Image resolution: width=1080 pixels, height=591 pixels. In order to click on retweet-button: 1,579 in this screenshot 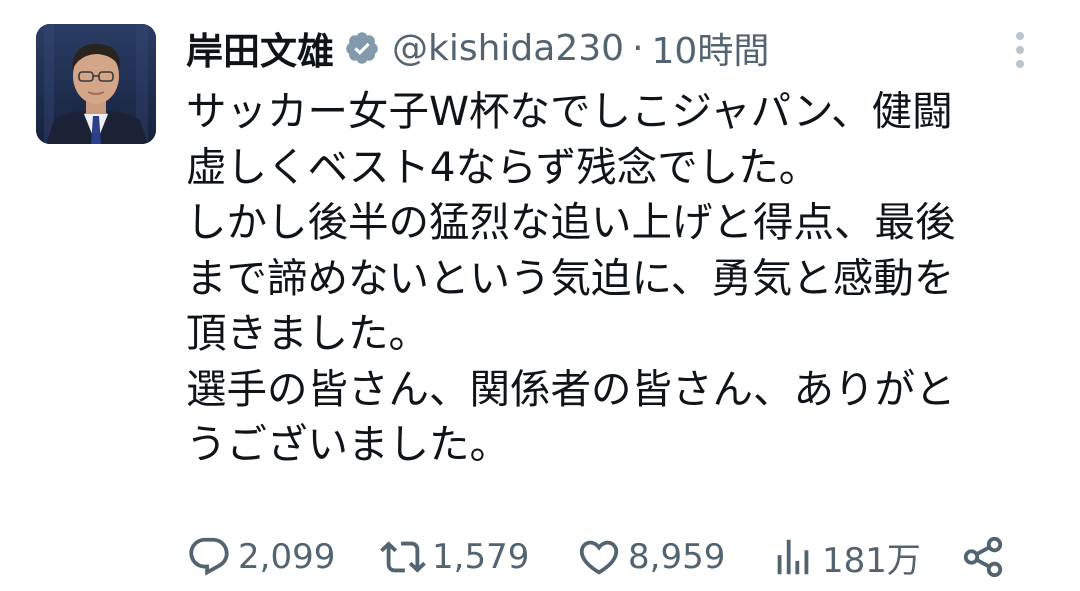, I will do `click(454, 557)`.